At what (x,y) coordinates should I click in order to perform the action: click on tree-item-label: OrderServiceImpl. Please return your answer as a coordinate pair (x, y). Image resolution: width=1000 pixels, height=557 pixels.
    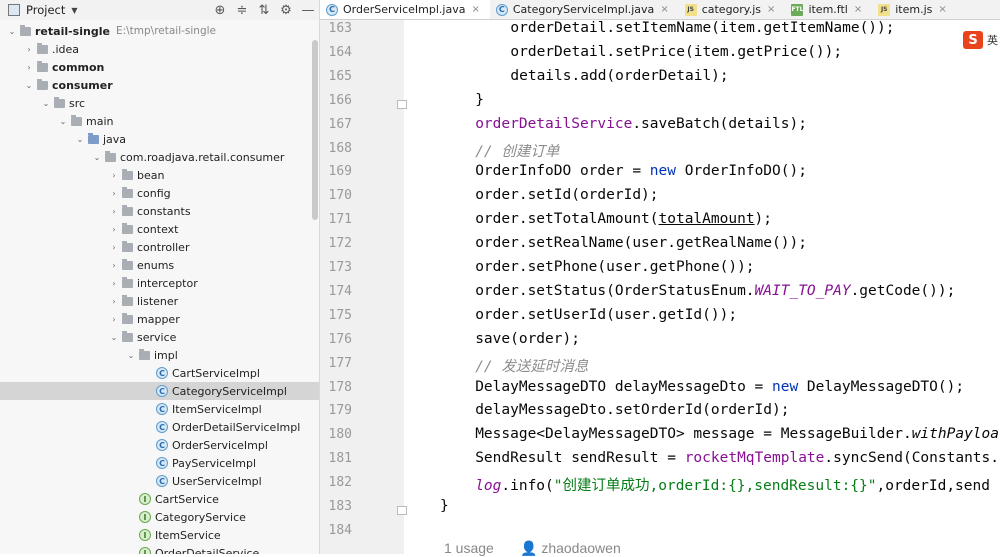
    Looking at the image, I should click on (220, 445).